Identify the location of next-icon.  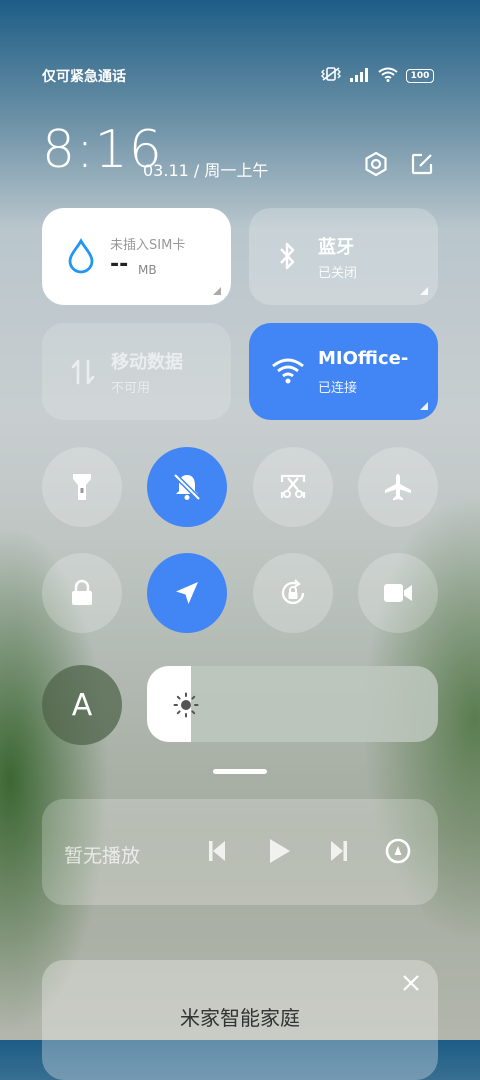
(339, 851).